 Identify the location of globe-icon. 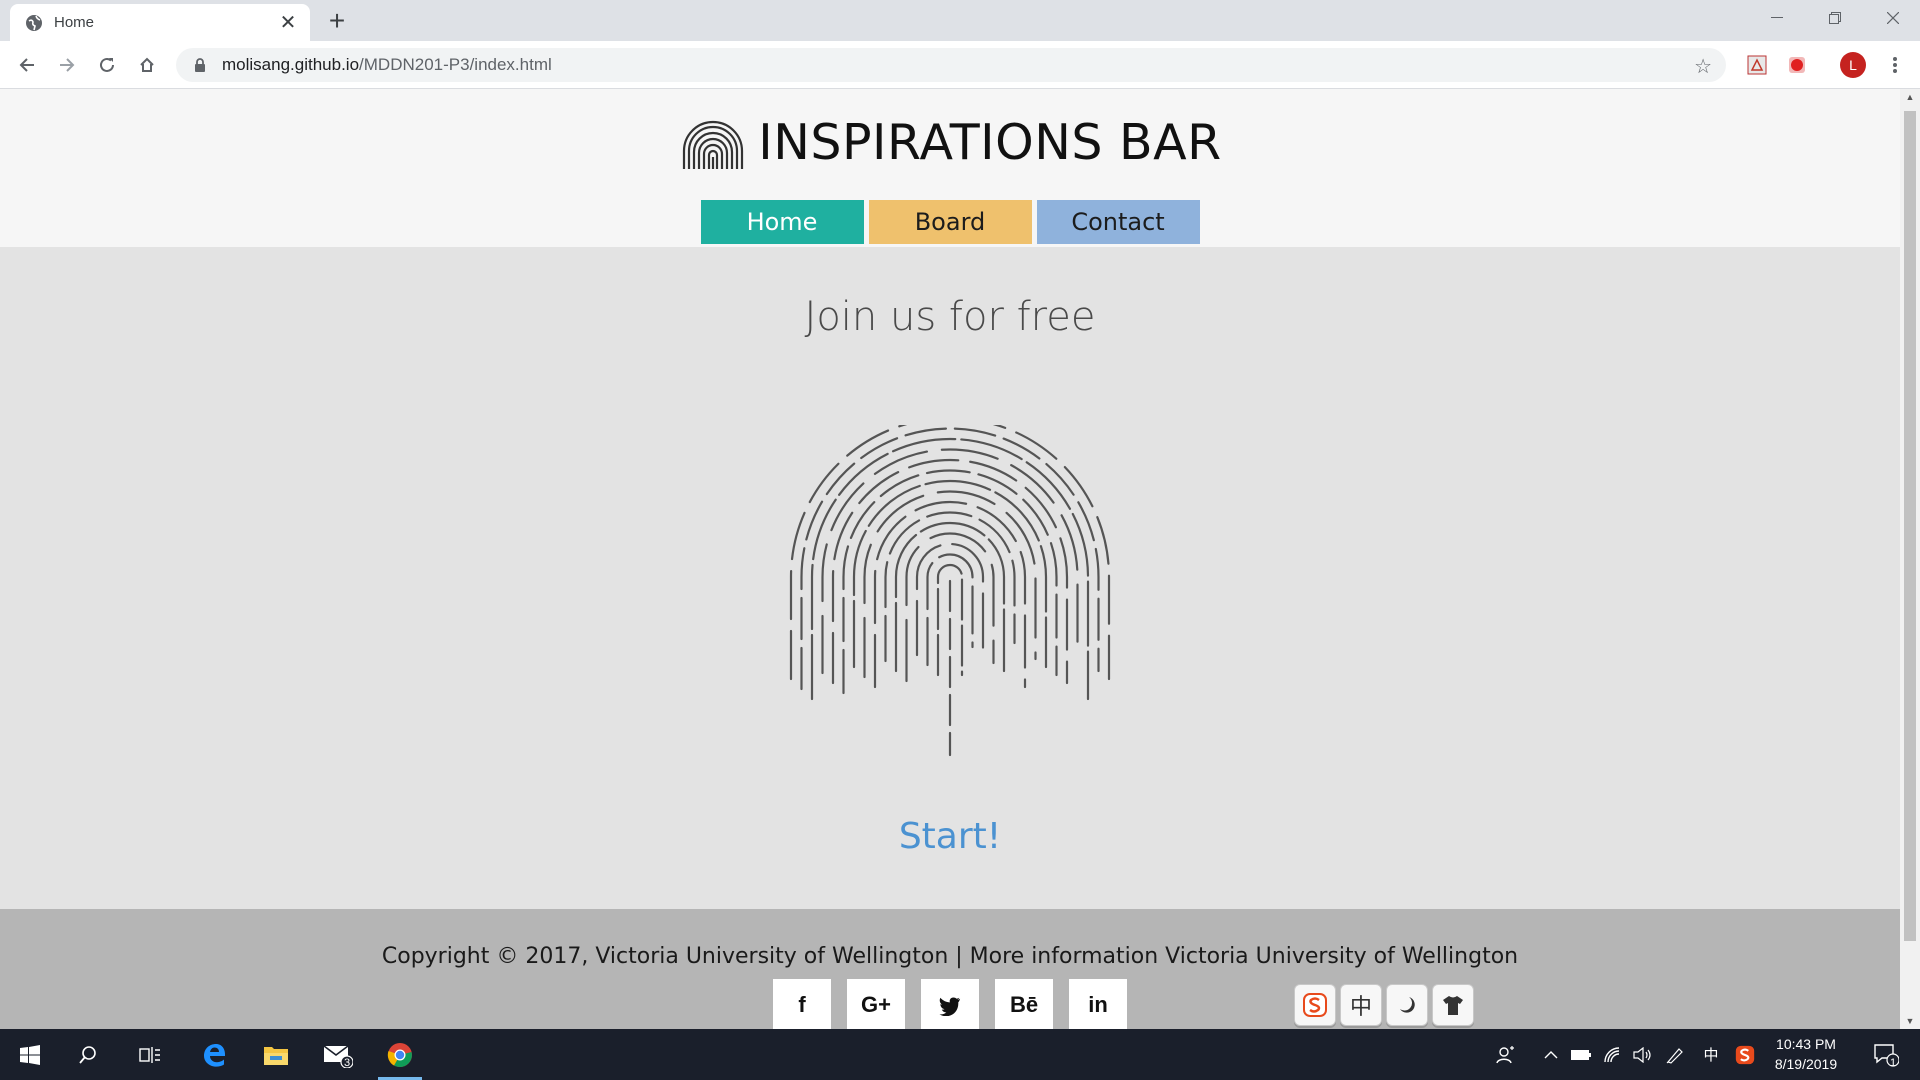
(34, 23).